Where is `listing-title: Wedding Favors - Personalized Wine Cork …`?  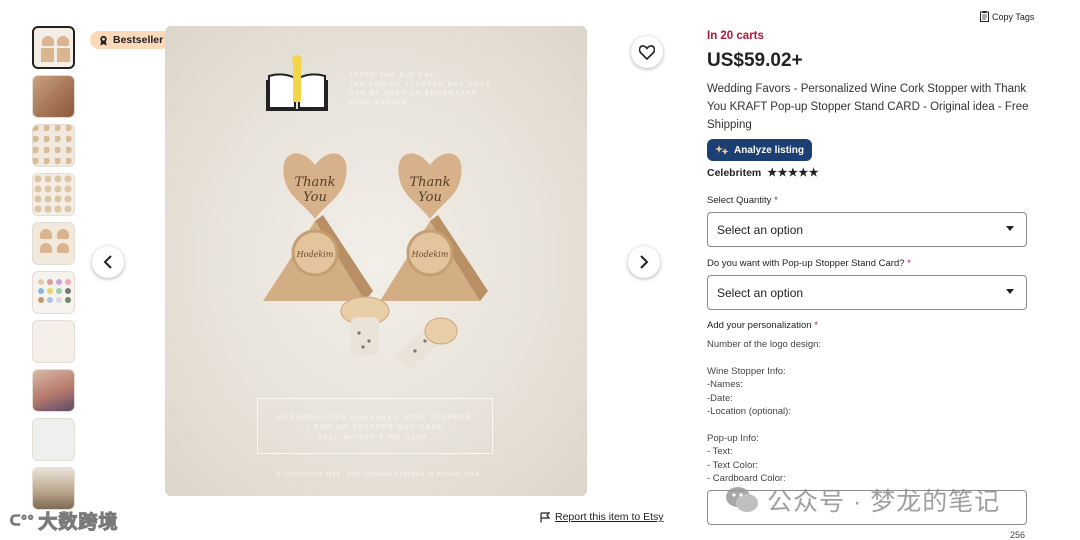 listing-title: Wedding Favors - Personalized Wine Cork … is located at coordinates (868, 107).